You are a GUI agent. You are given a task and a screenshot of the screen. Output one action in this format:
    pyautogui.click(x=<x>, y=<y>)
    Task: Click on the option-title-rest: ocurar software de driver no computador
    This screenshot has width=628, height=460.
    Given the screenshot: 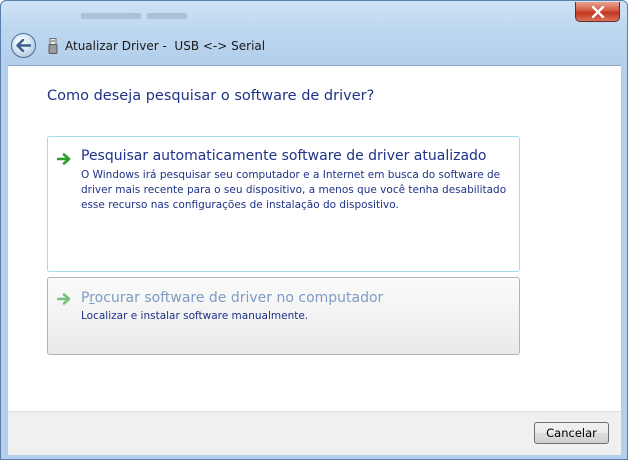 What is the action you would take?
    pyautogui.click(x=239, y=298)
    